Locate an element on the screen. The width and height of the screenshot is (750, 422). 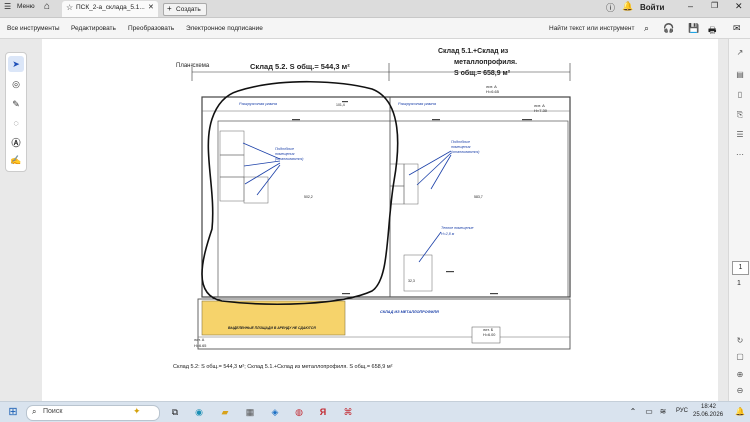
lasso-tool-icon: ◌ is located at coordinates (16, 123).